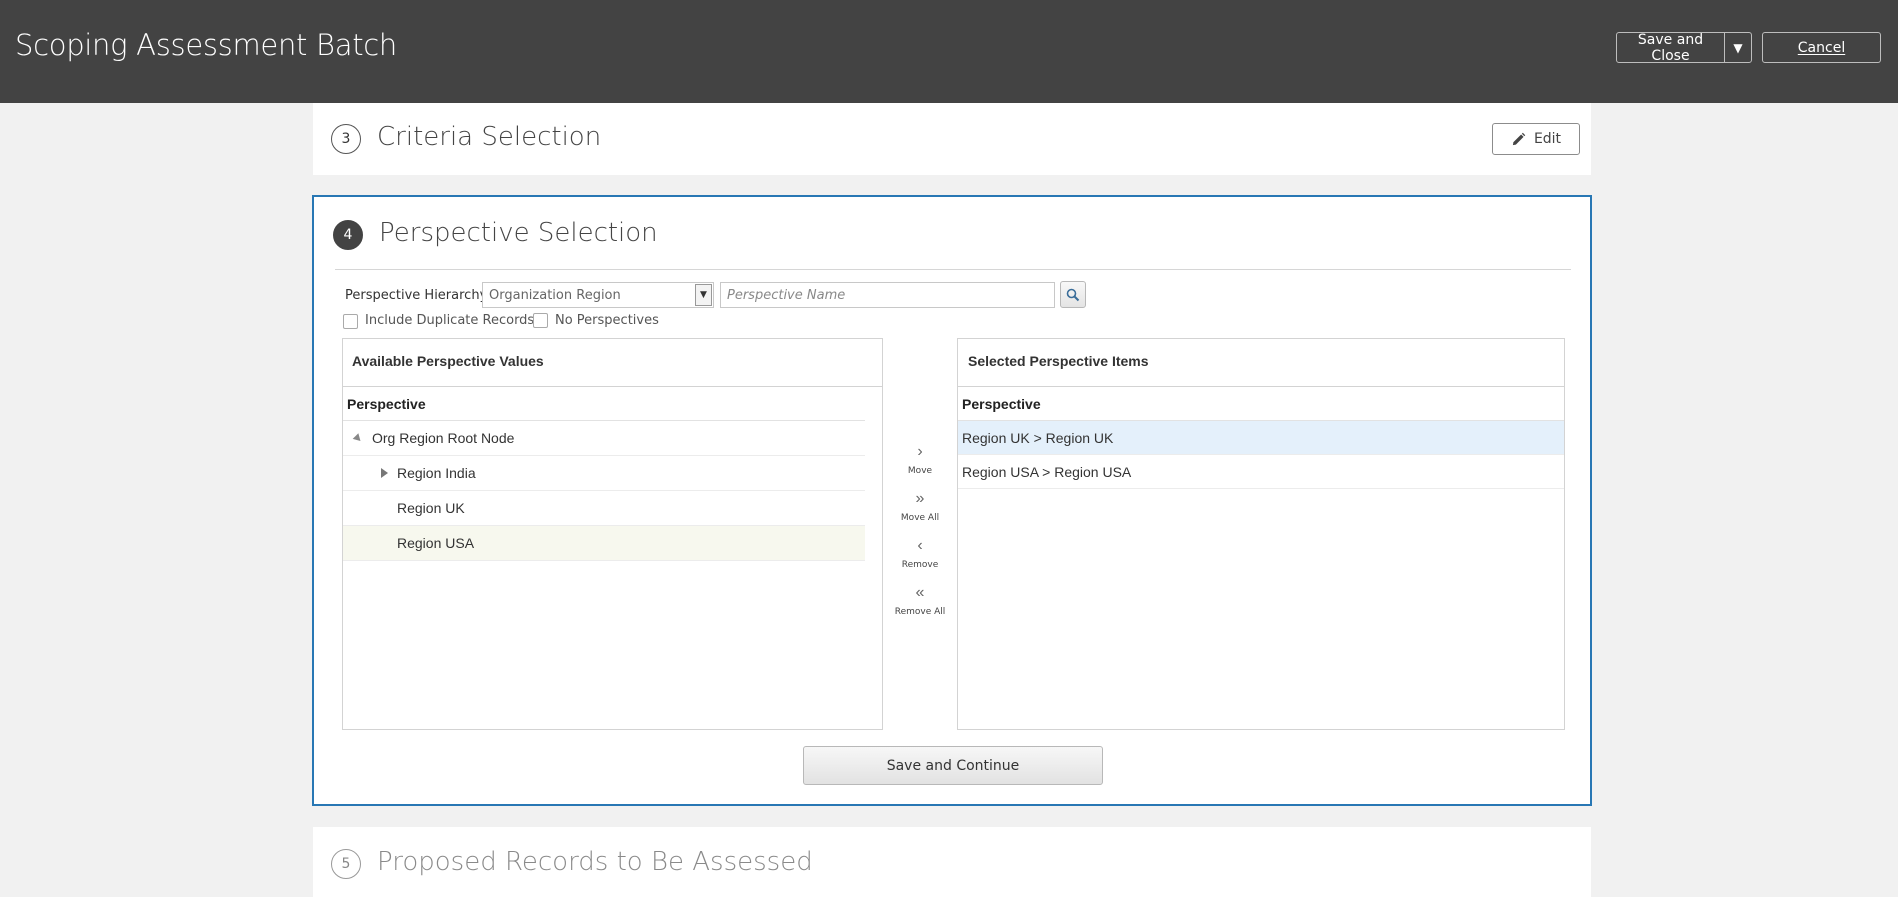 This screenshot has width=1898, height=897. What do you see at coordinates (604, 543) in the screenshot?
I see `tree-row-usa: Region USA` at bounding box center [604, 543].